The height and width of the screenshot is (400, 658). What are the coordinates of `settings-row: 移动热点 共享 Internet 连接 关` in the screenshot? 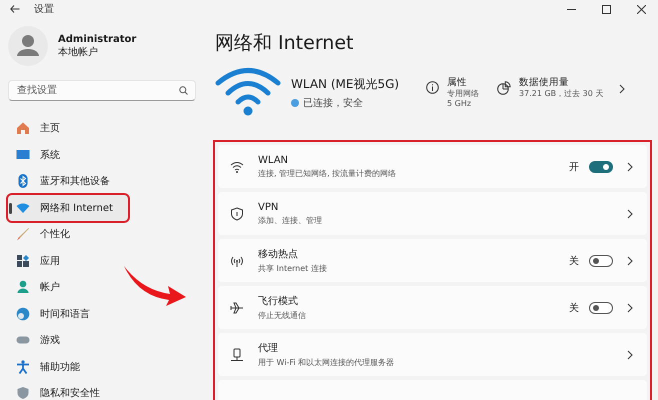 It's located at (432, 260).